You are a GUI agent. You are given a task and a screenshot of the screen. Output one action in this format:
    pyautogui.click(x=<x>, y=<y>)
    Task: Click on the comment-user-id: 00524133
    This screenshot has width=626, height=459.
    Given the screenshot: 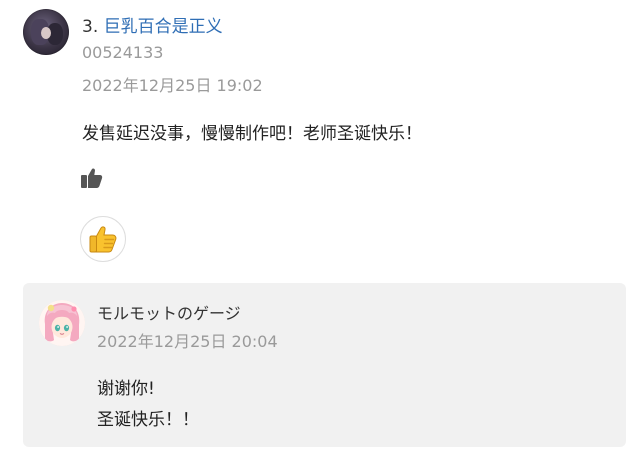 What is the action you would take?
    pyautogui.click(x=123, y=52)
    